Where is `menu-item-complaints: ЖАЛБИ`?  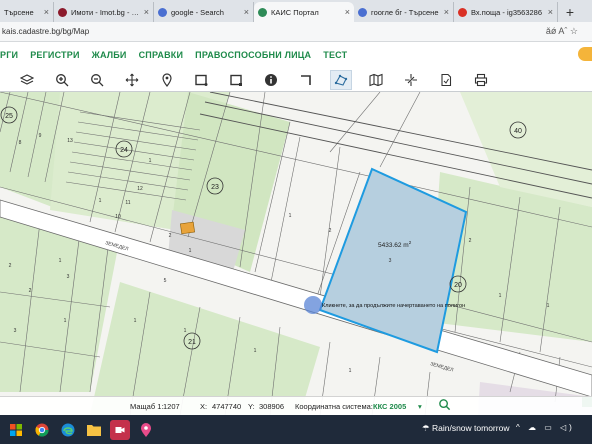 menu-item-complaints: ЖАЛБИ is located at coordinates (109, 55).